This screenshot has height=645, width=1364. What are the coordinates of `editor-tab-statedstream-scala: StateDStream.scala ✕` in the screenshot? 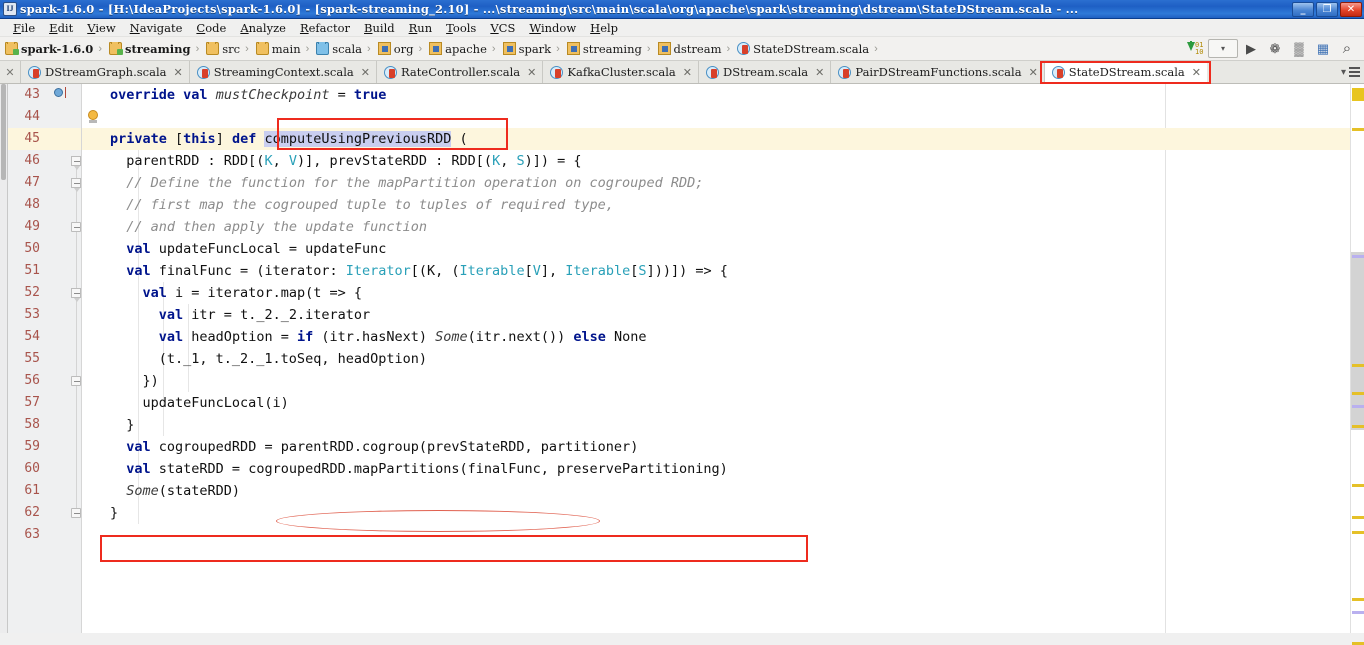 It's located at (1125, 72).